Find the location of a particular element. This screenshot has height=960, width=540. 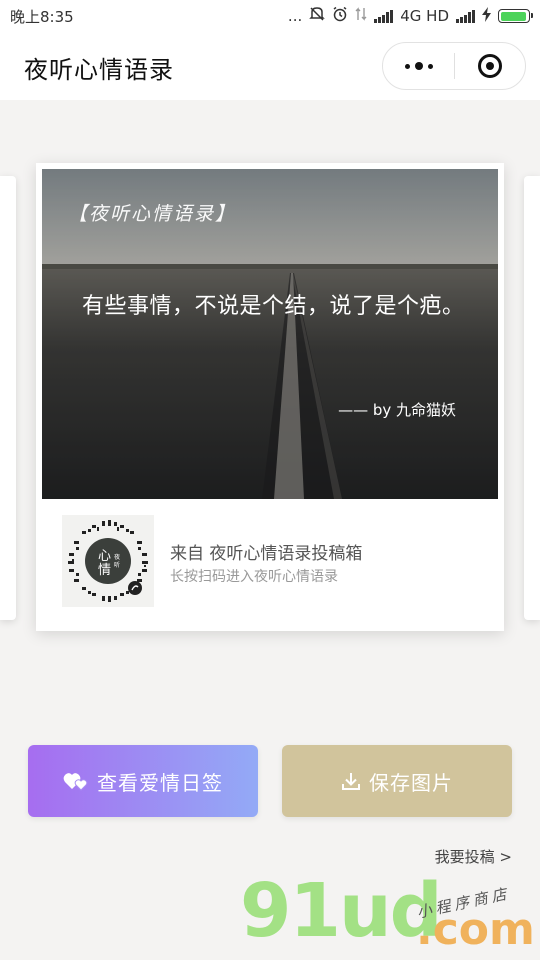

watermark: 91ud 小程序商店 .com is located at coordinates (390, 914).